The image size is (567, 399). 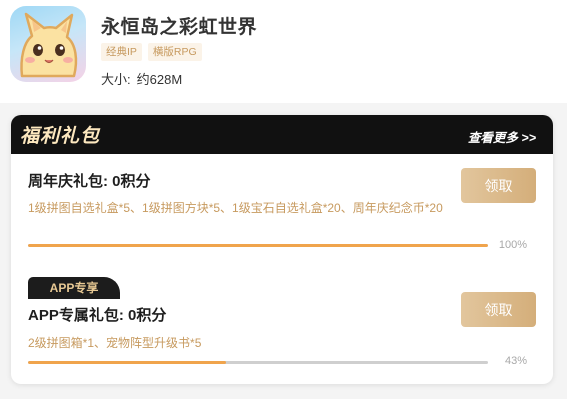 I want to click on game-title: 永恒岛之彩虹世界, so click(x=179, y=27).